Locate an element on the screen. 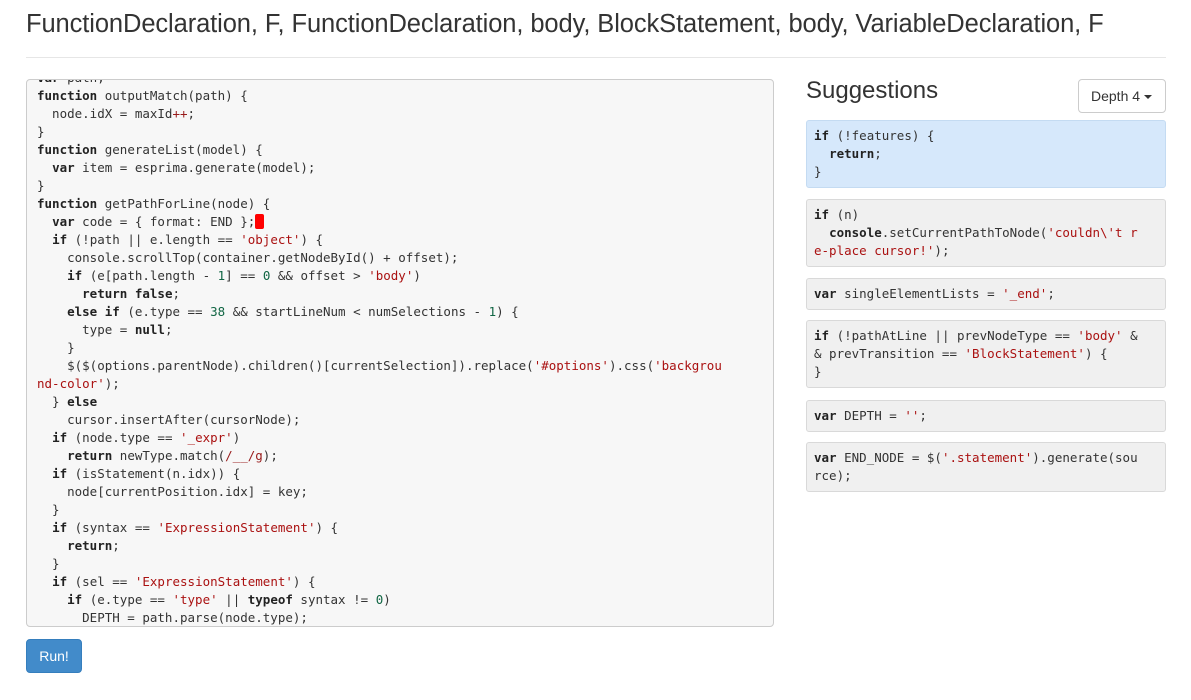 The height and width of the screenshot is (700, 1191). code-line: node[currentPosition.idx] = key; is located at coordinates (172, 491).